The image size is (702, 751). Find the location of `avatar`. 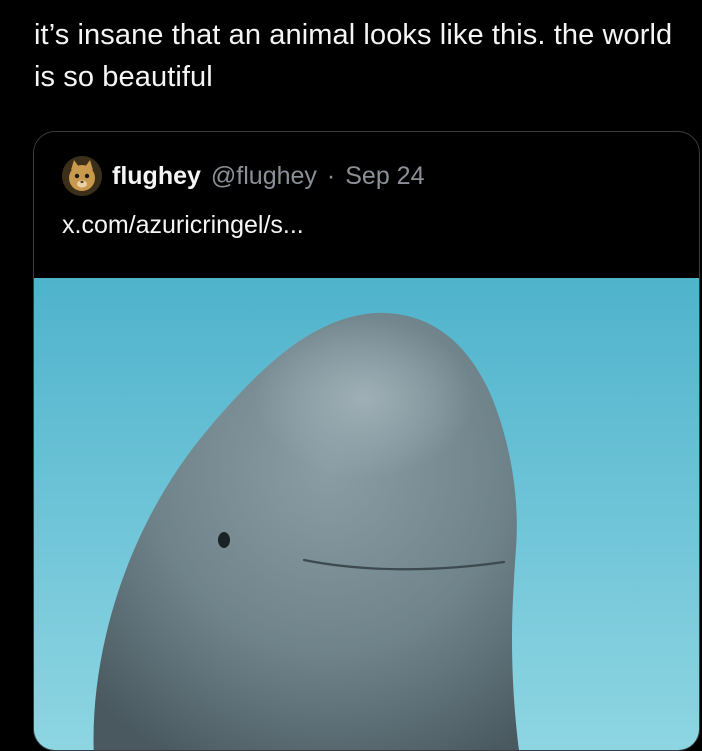

avatar is located at coordinates (82, 176).